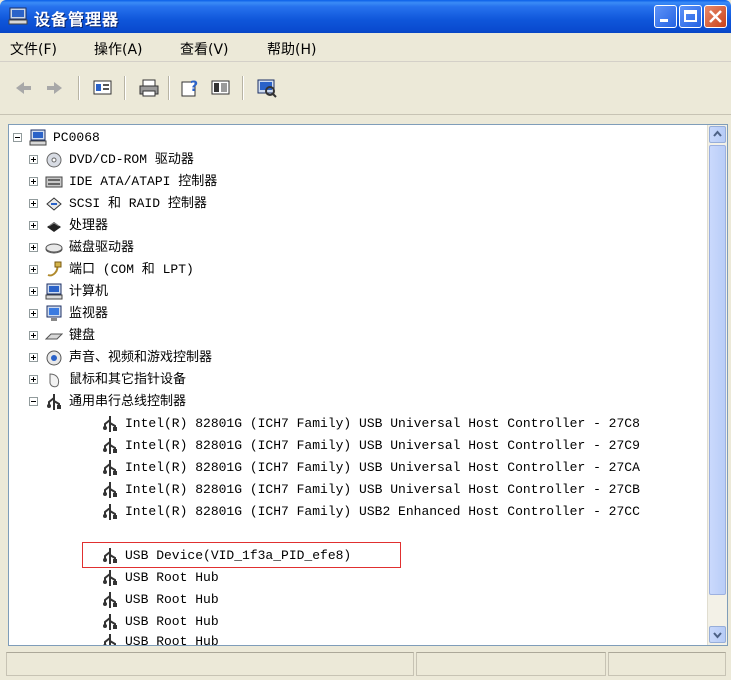 Image resolution: width=731 pixels, height=680 pixels. What do you see at coordinates (365, 16) in the screenshot?
I see `title-bar: 设备管理器` at bounding box center [365, 16].